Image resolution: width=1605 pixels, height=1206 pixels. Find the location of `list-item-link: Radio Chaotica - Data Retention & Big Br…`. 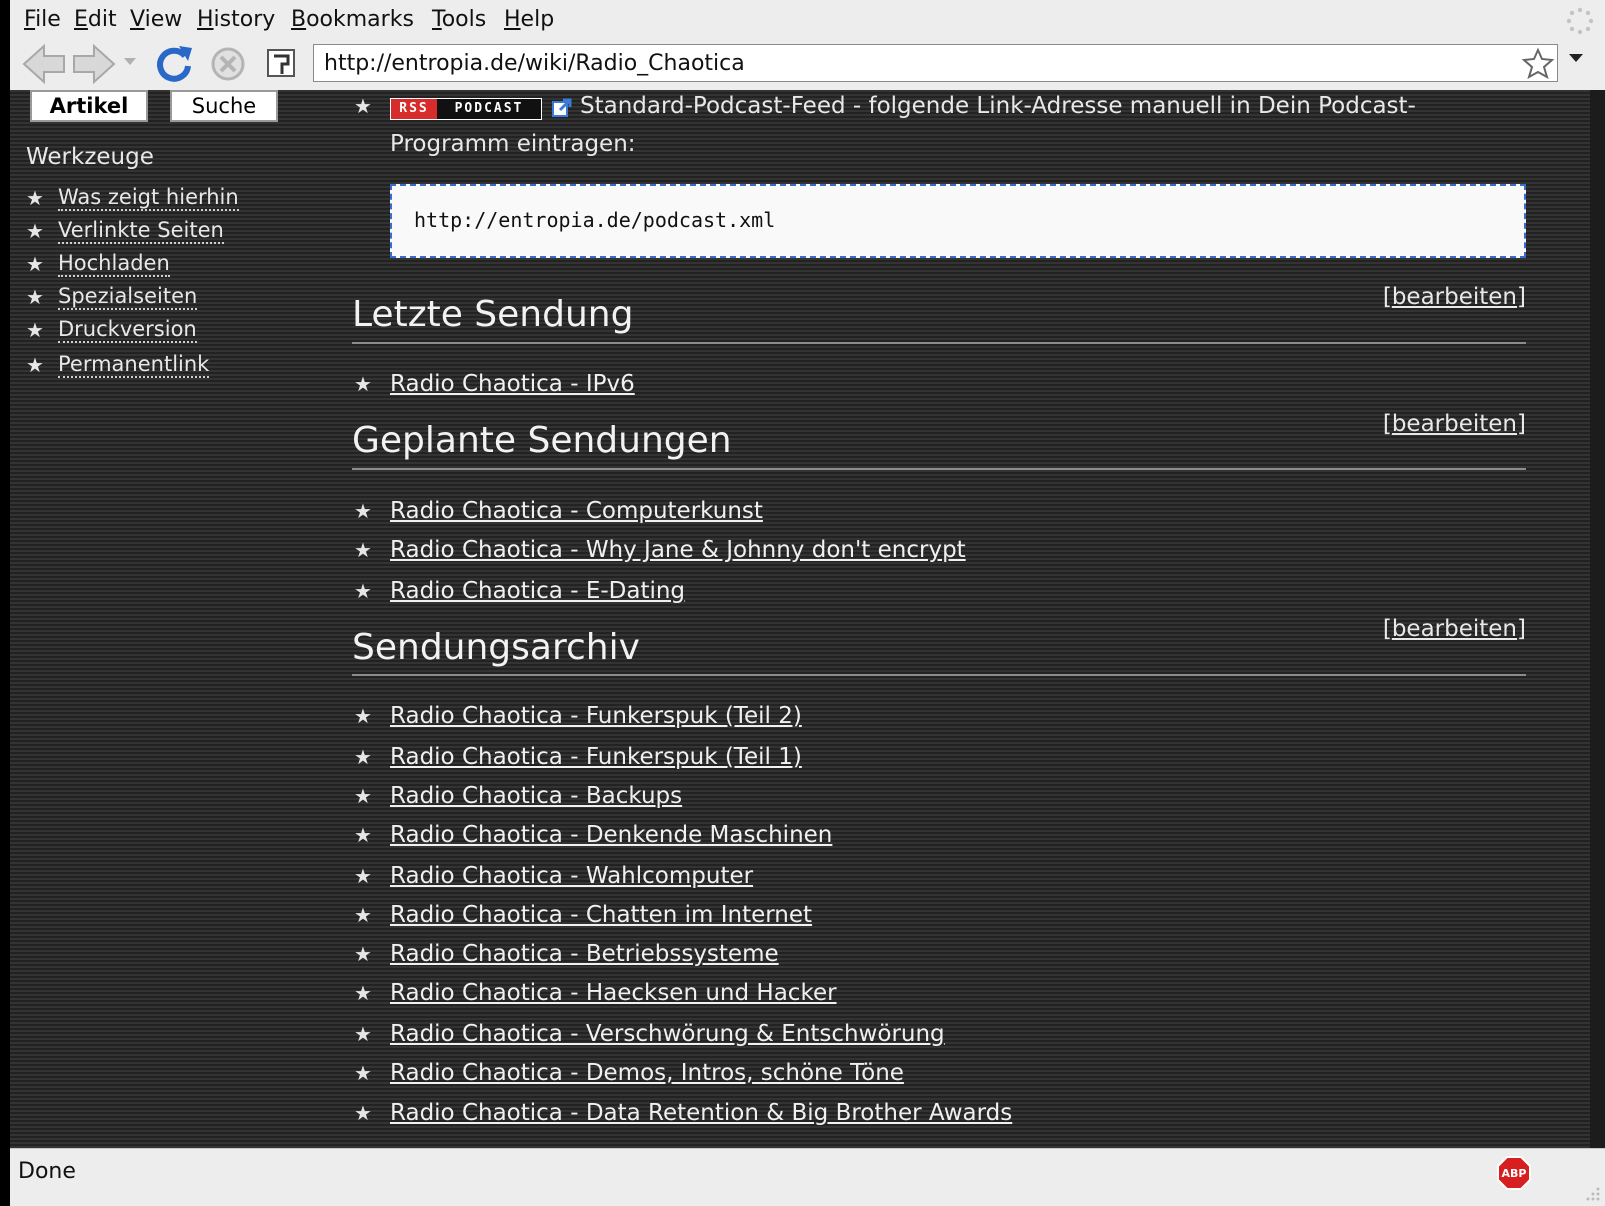

list-item-link: Radio Chaotica - Data Retention & Big Br… is located at coordinates (701, 1113).